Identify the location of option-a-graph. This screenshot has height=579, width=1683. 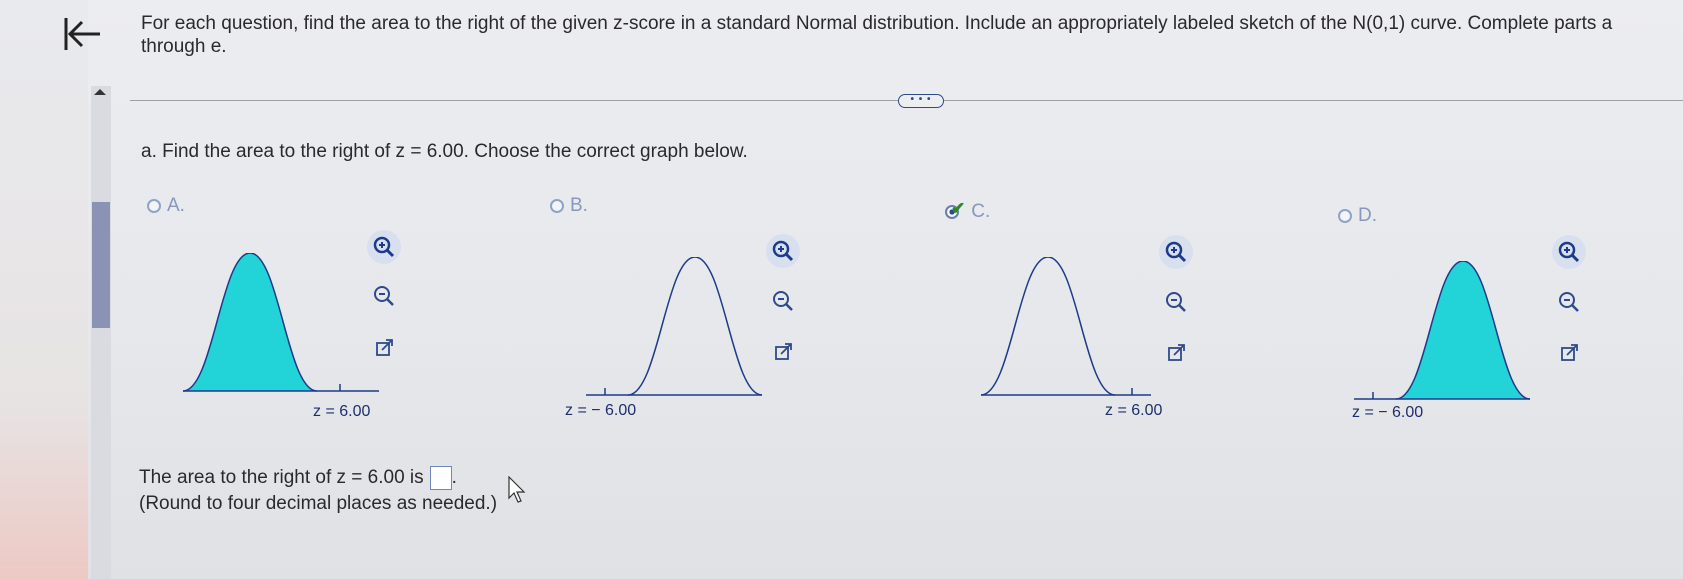
(281, 322).